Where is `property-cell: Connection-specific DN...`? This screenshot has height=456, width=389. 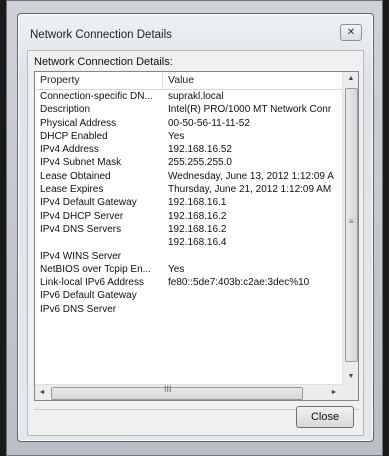 property-cell: Connection-specific DN... is located at coordinates (96, 96).